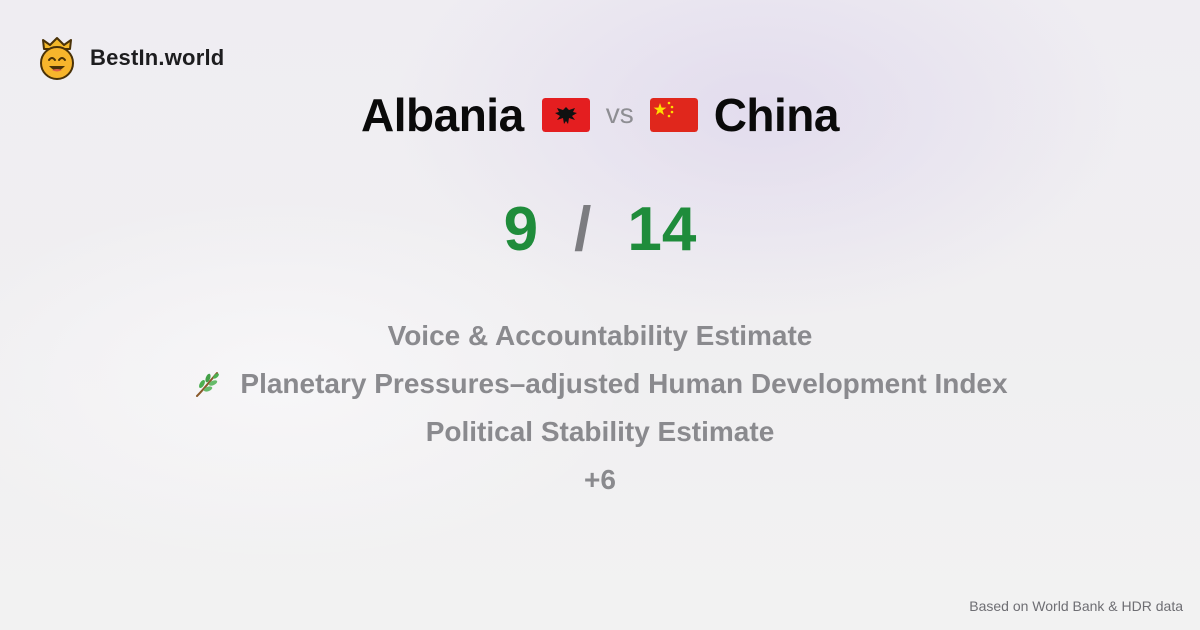 This screenshot has height=630, width=1200. I want to click on country-a-name: Albania, so click(442, 115).